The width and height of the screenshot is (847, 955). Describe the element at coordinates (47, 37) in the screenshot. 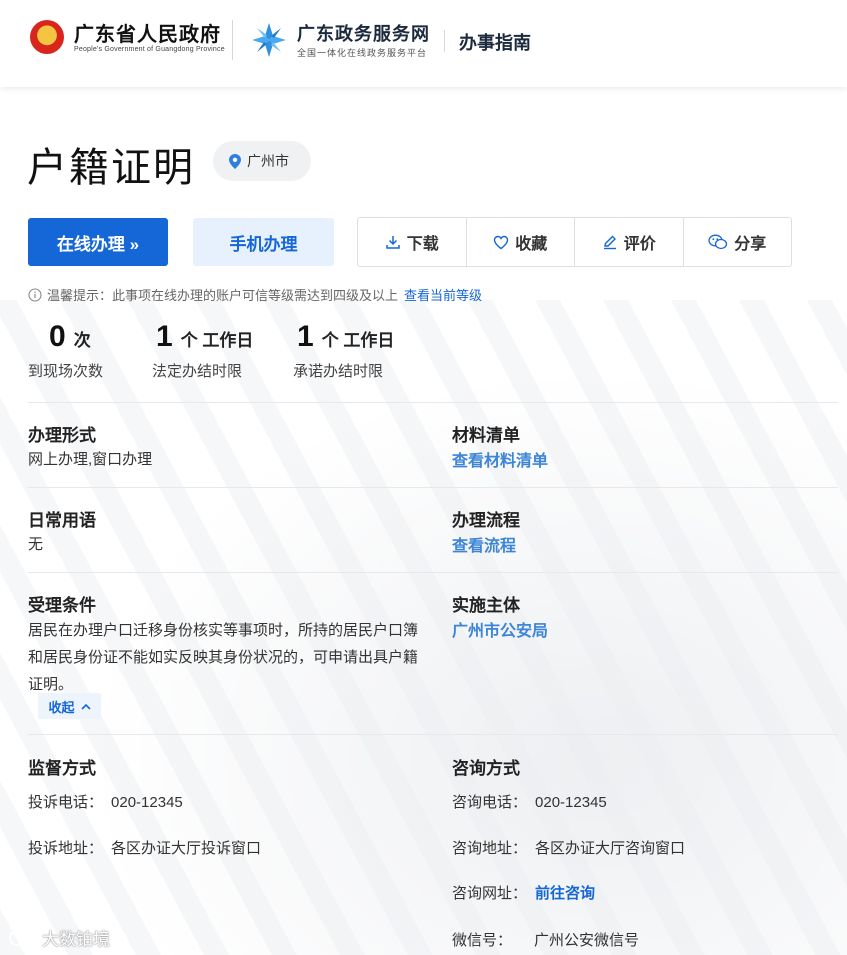

I see `national-emblem-icon` at that location.